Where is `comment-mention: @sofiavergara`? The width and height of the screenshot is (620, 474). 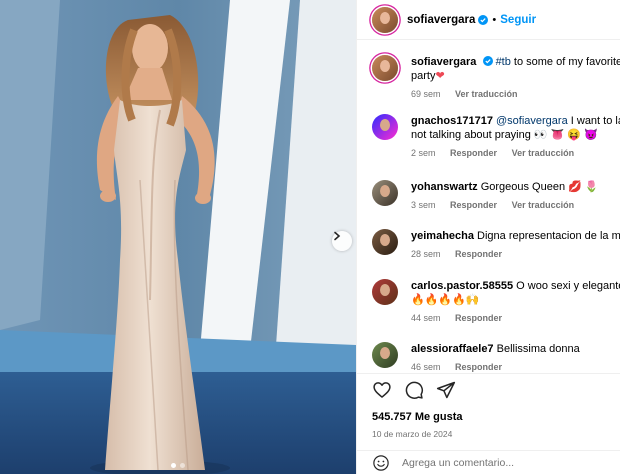
comment-mention: @sofiavergara is located at coordinates (532, 121).